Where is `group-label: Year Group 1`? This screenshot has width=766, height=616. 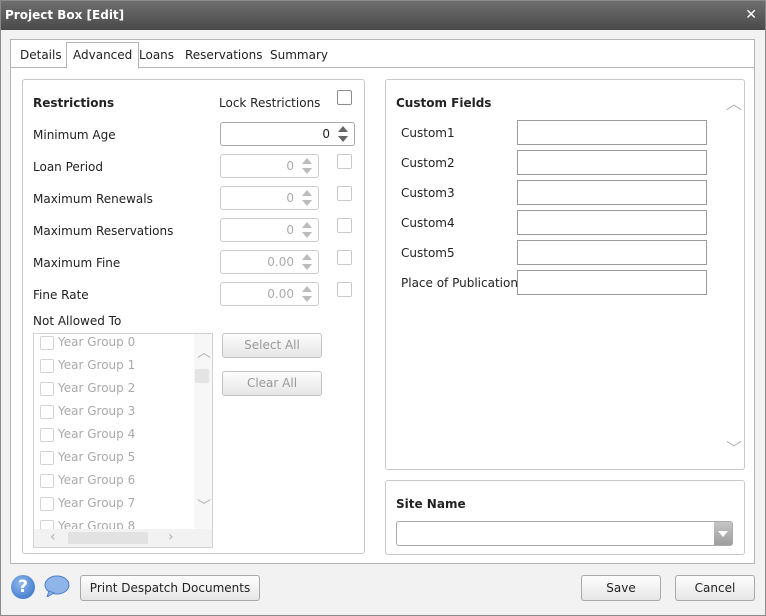
group-label: Year Group 1 is located at coordinates (97, 365).